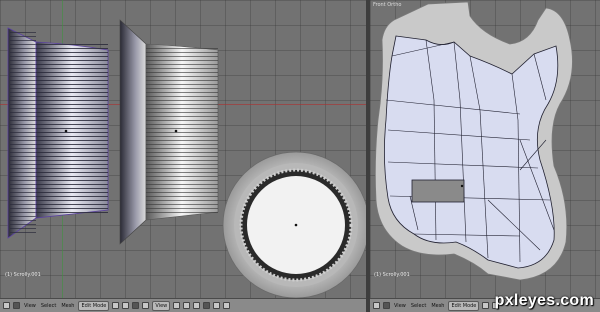 The width and height of the screenshot is (600, 312). What do you see at coordinates (94, 305) in the screenshot?
I see `mode-select: Edit Mode` at bounding box center [94, 305].